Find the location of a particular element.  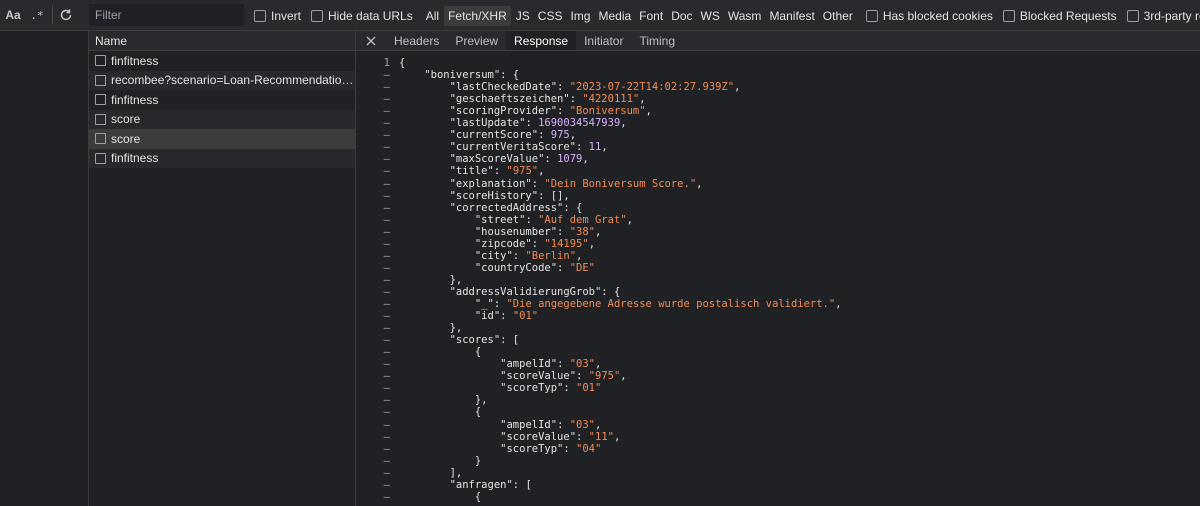

response-line: – "title": "975", is located at coordinates (778, 171).